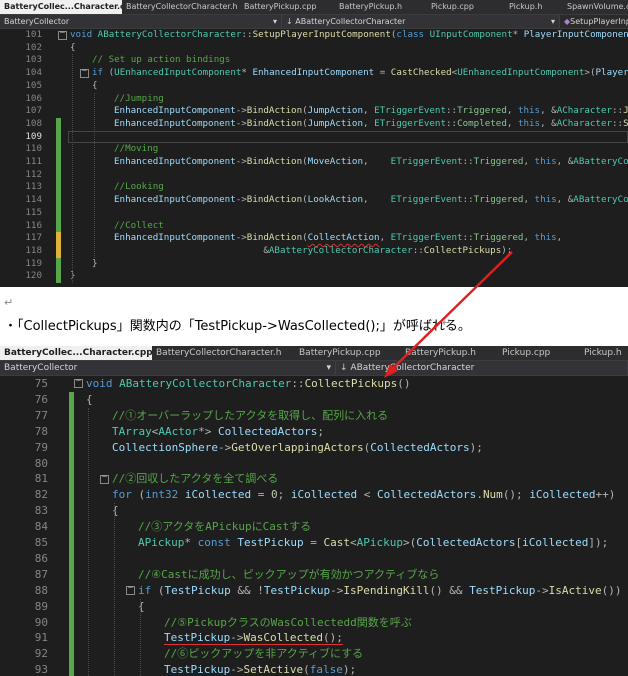  Describe the element at coordinates (426, 238) in the screenshot. I see `code-token: ETriggerEvent` at that location.